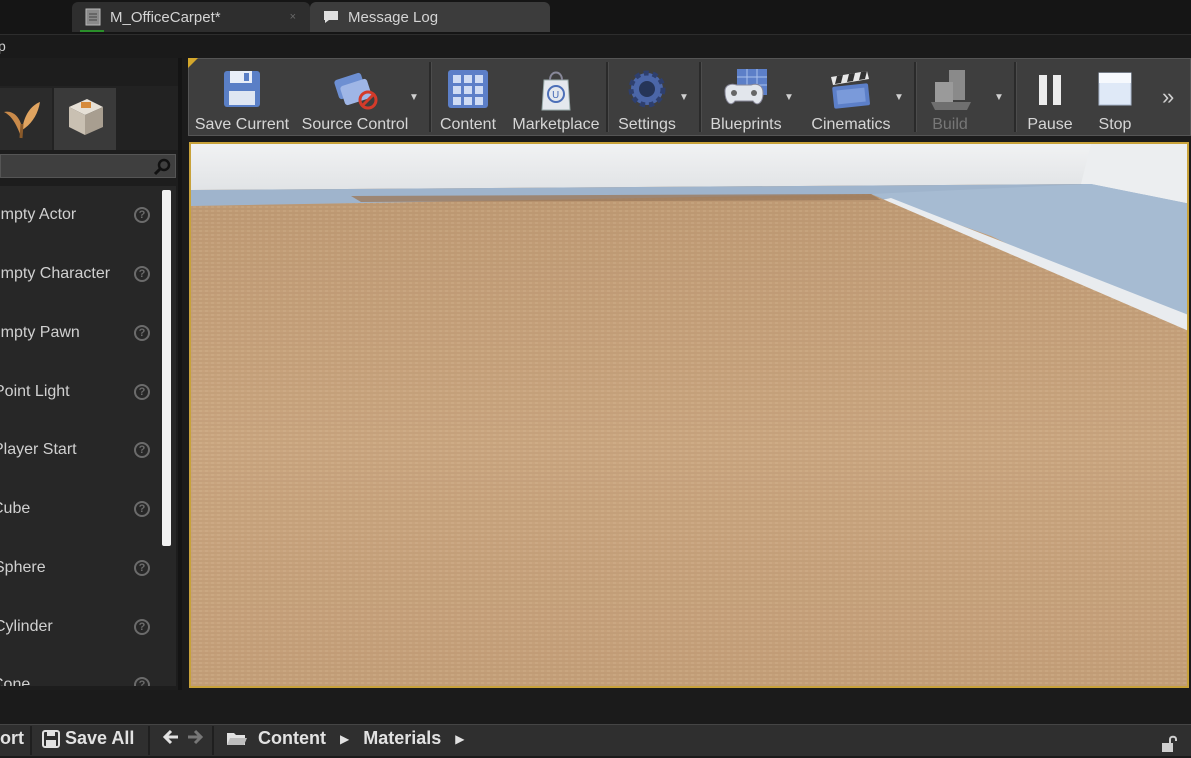 The width and height of the screenshot is (1191, 758). What do you see at coordinates (166, 368) in the screenshot?
I see `list-scrollbar` at bounding box center [166, 368].